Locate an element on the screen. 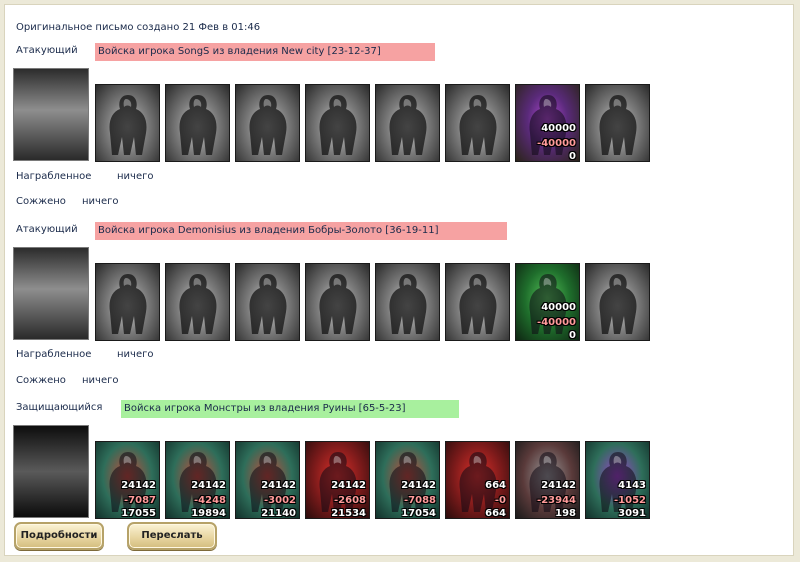 The image size is (800, 562). dwarf-icon is located at coordinates (127, 302).